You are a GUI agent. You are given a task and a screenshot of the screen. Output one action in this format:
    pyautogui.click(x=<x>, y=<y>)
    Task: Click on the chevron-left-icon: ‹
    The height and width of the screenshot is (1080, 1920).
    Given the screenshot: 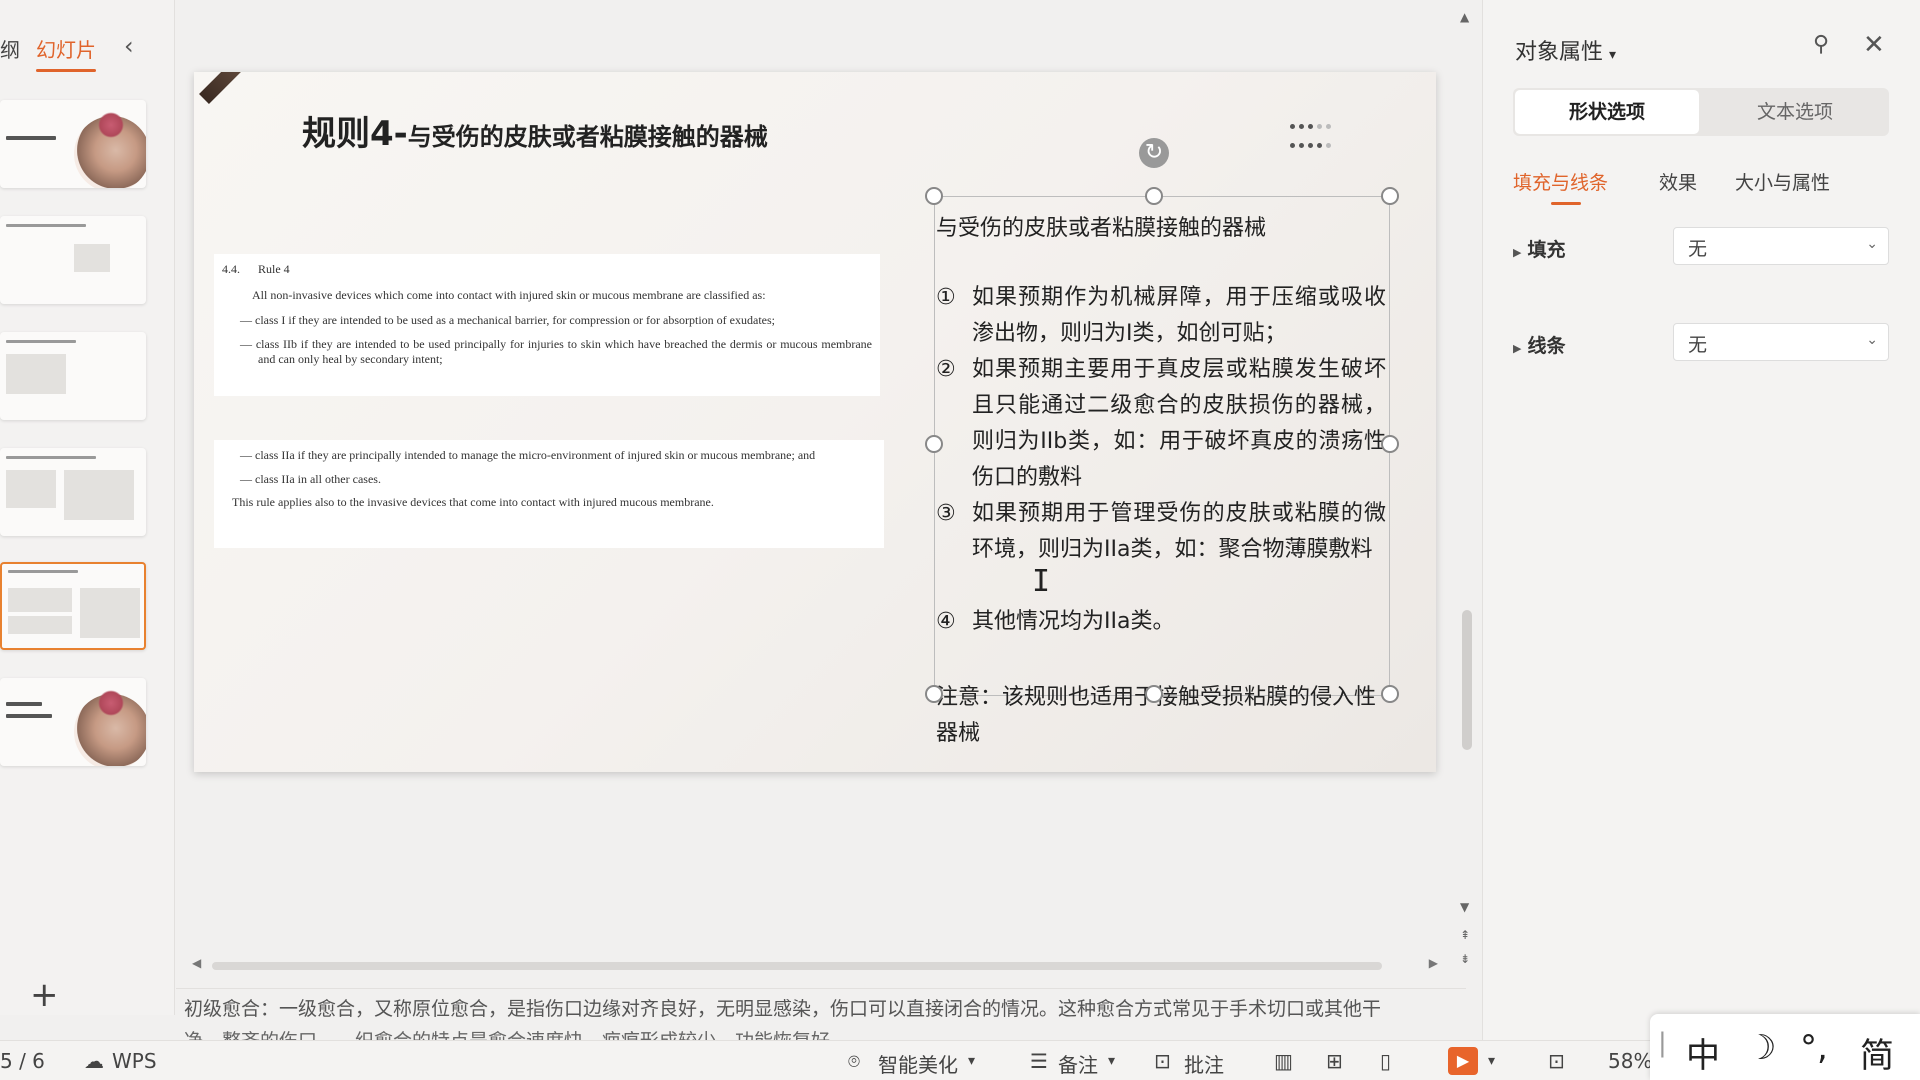 What is the action you would take?
    pyautogui.click(x=129, y=46)
    